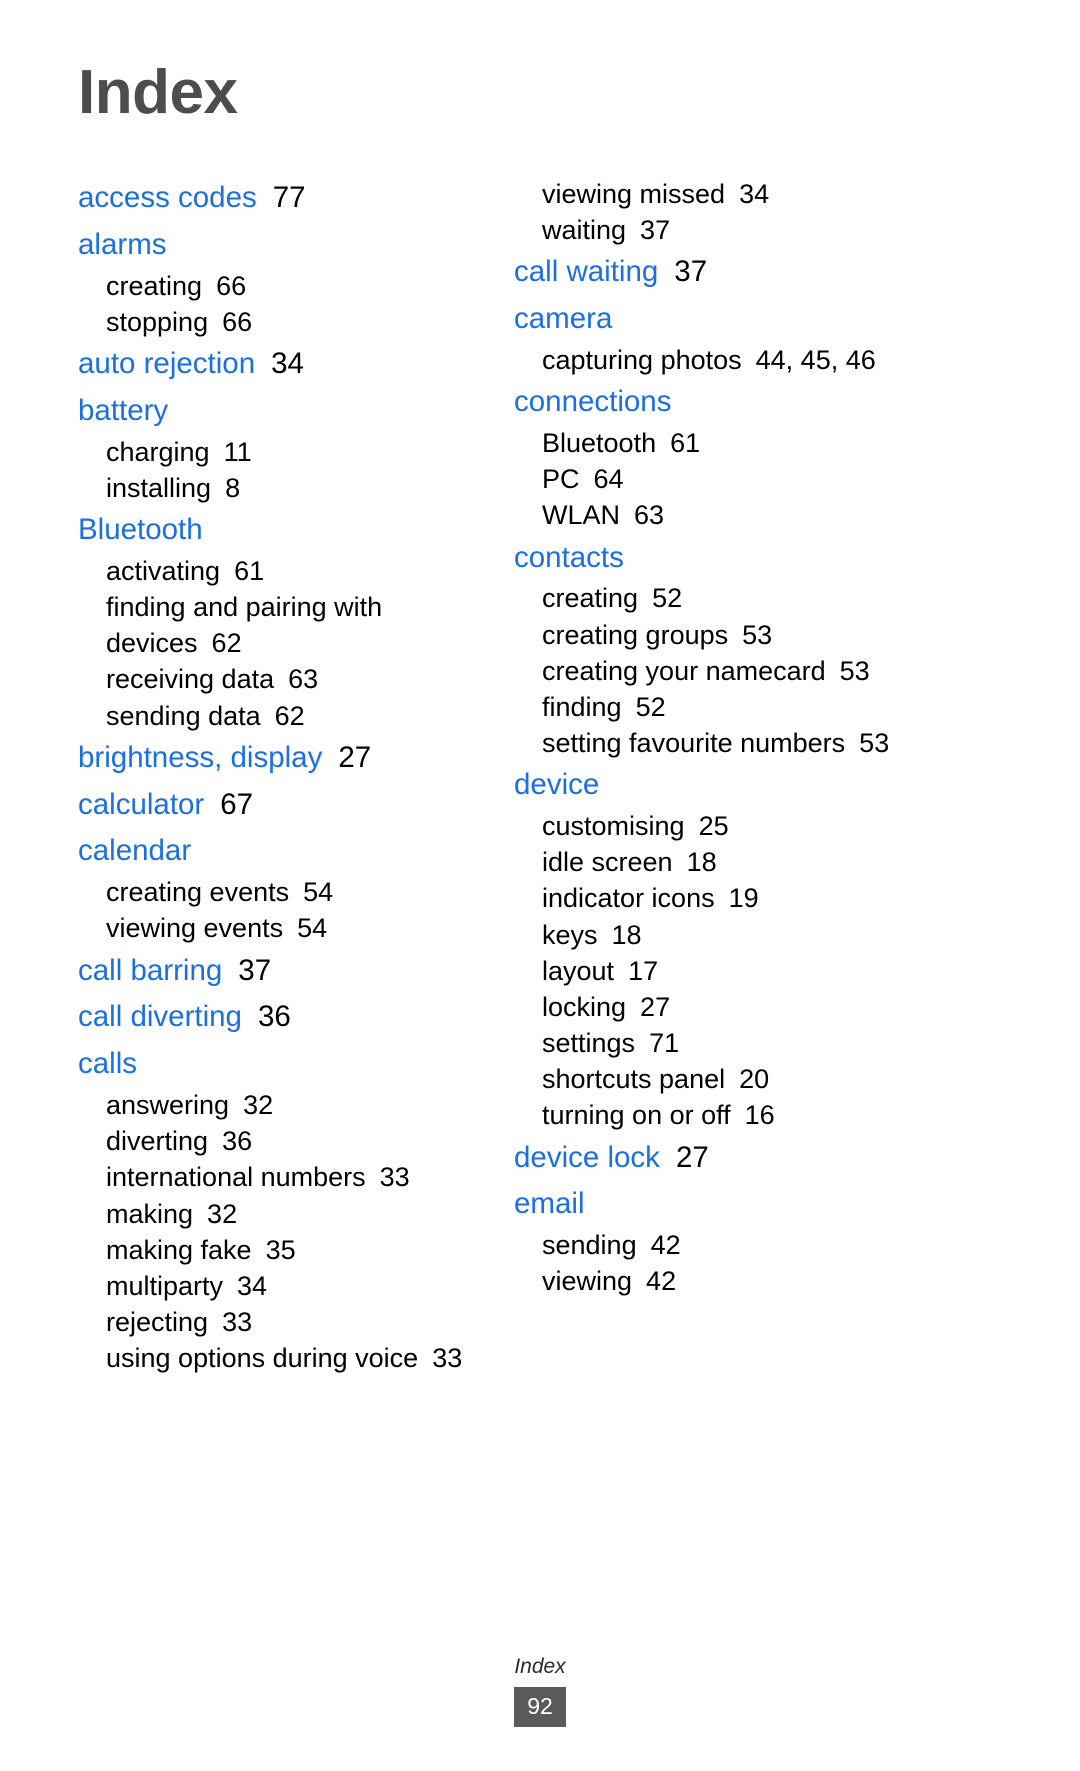 The width and height of the screenshot is (1080, 1771). Describe the element at coordinates (685, 443) in the screenshot. I see `index-subentry-pages: 61` at that location.